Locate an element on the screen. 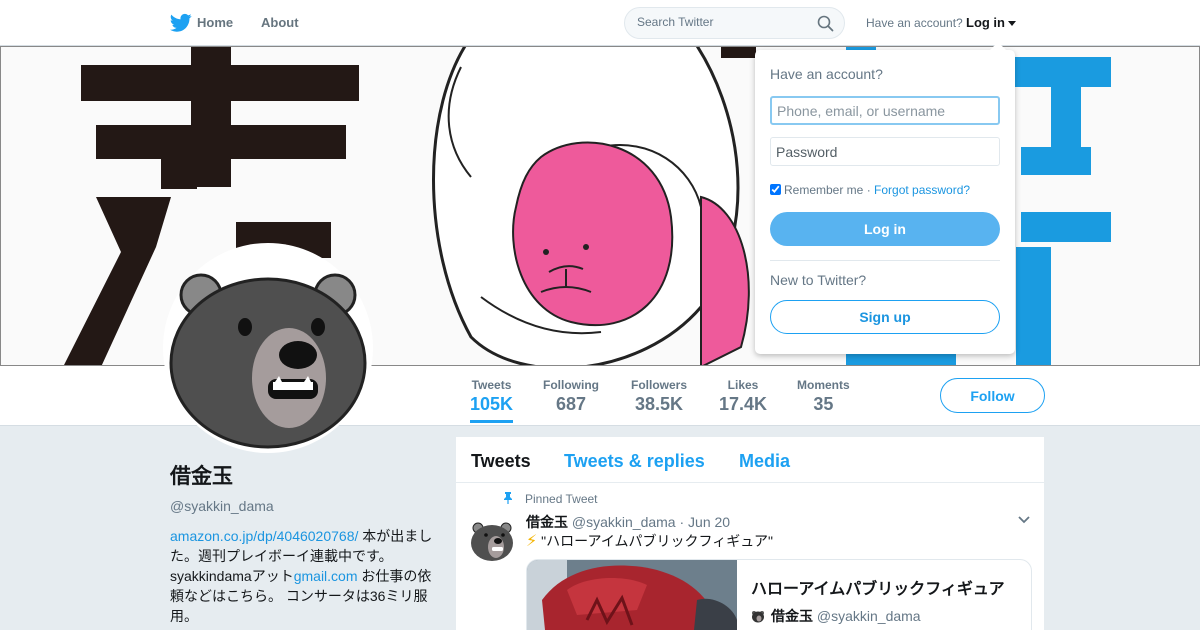 This screenshot has height=630, width=1200. stat-followers: Followers 38.5K is located at coordinates (659, 396).